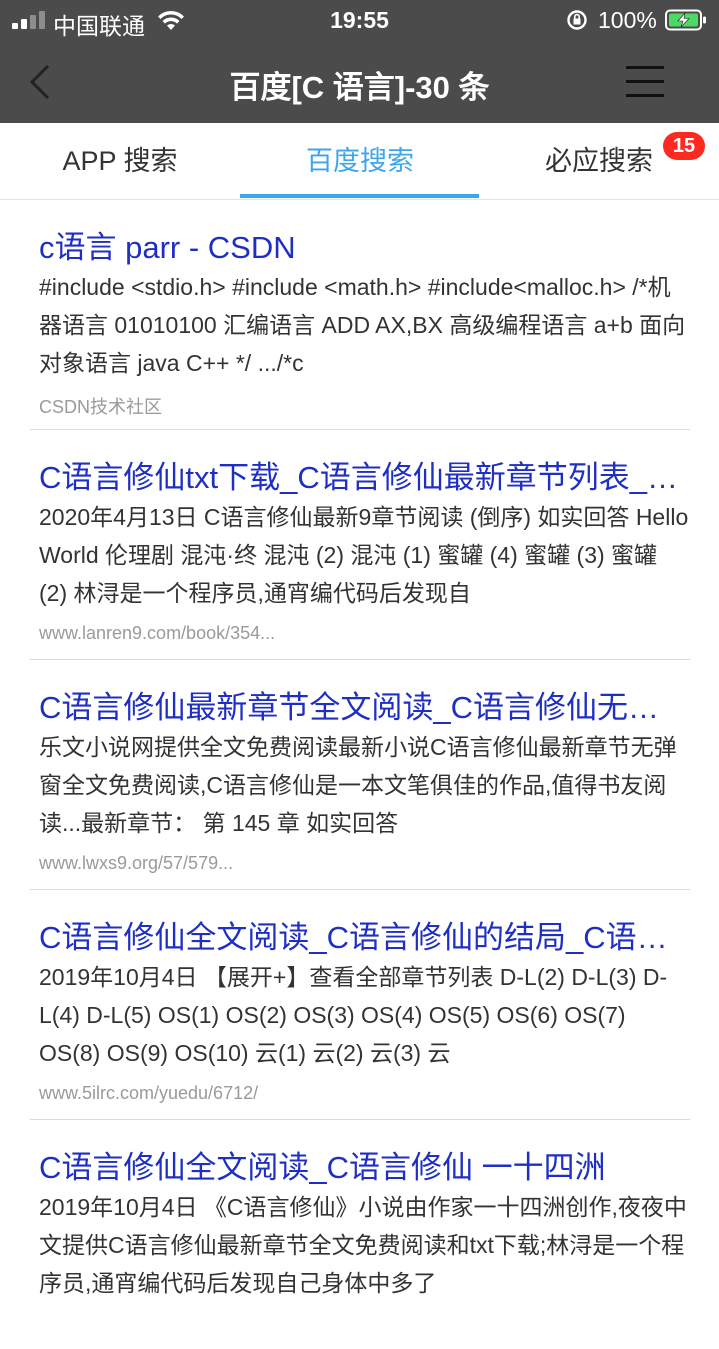 Image resolution: width=719 pixels, height=1349 pixels. I want to click on result-source: www.5ilrc.com/yuedu/6712/, so click(149, 1093).